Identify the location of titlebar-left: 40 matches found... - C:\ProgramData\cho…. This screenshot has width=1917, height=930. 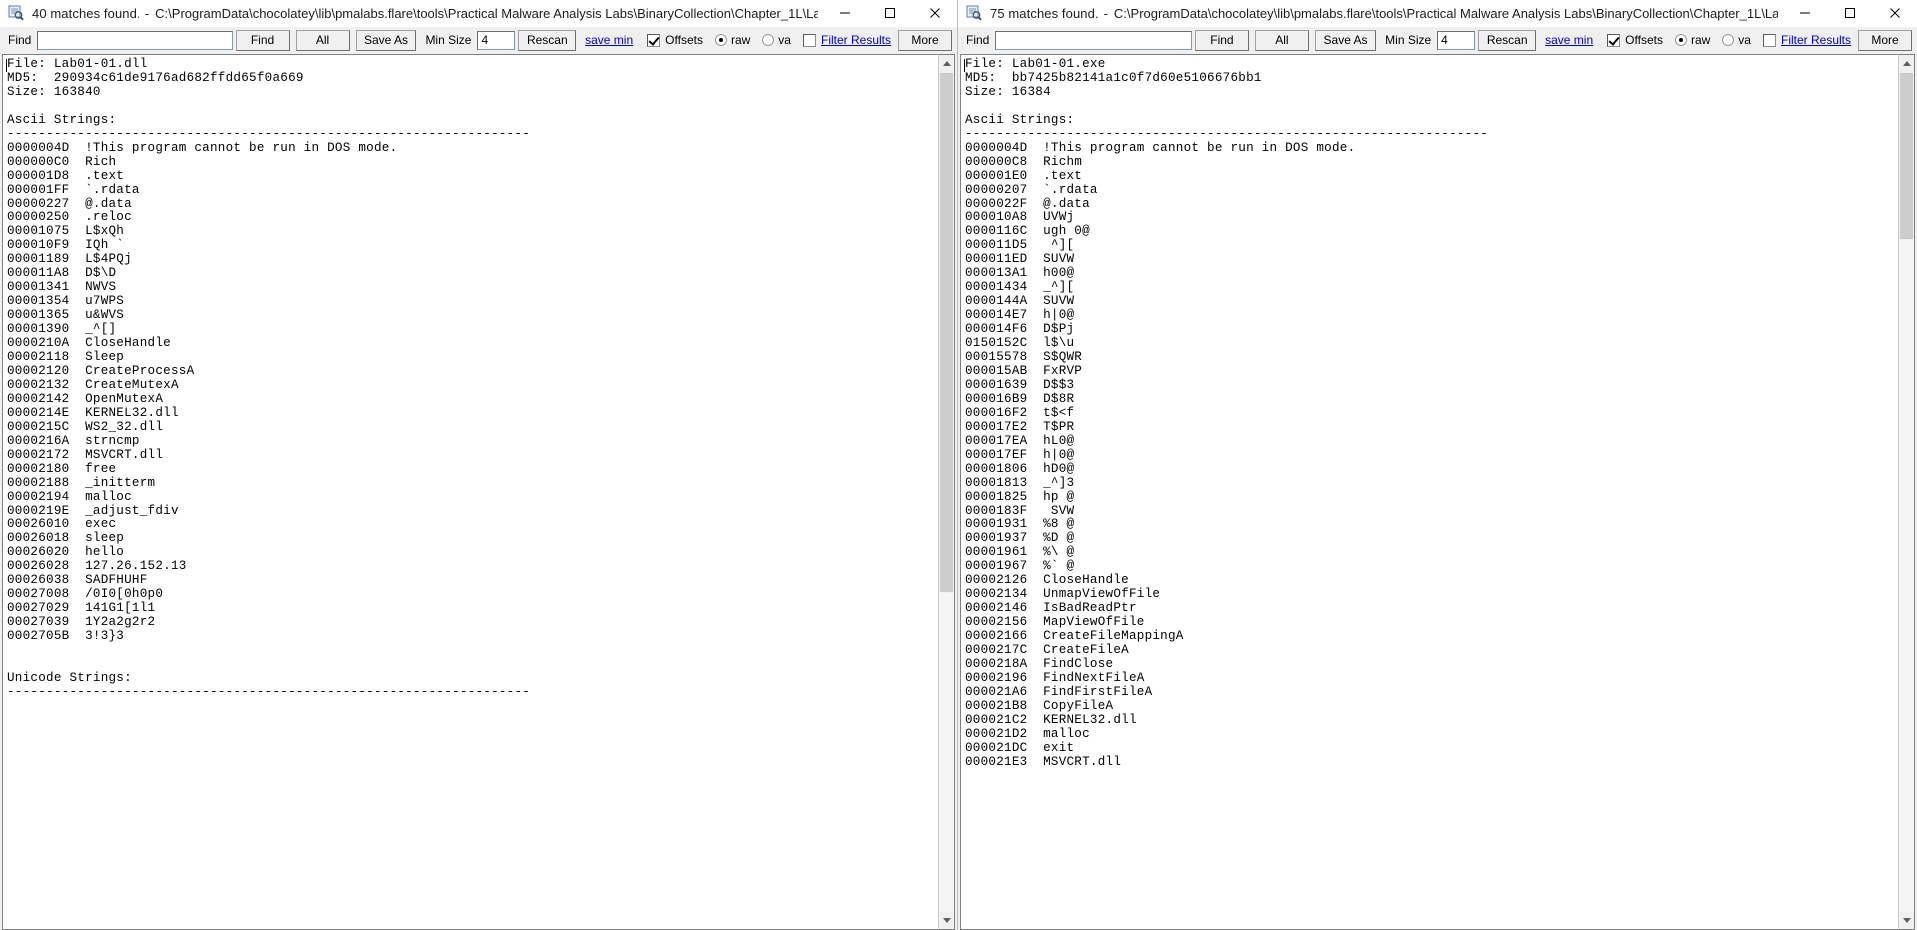
(478, 13).